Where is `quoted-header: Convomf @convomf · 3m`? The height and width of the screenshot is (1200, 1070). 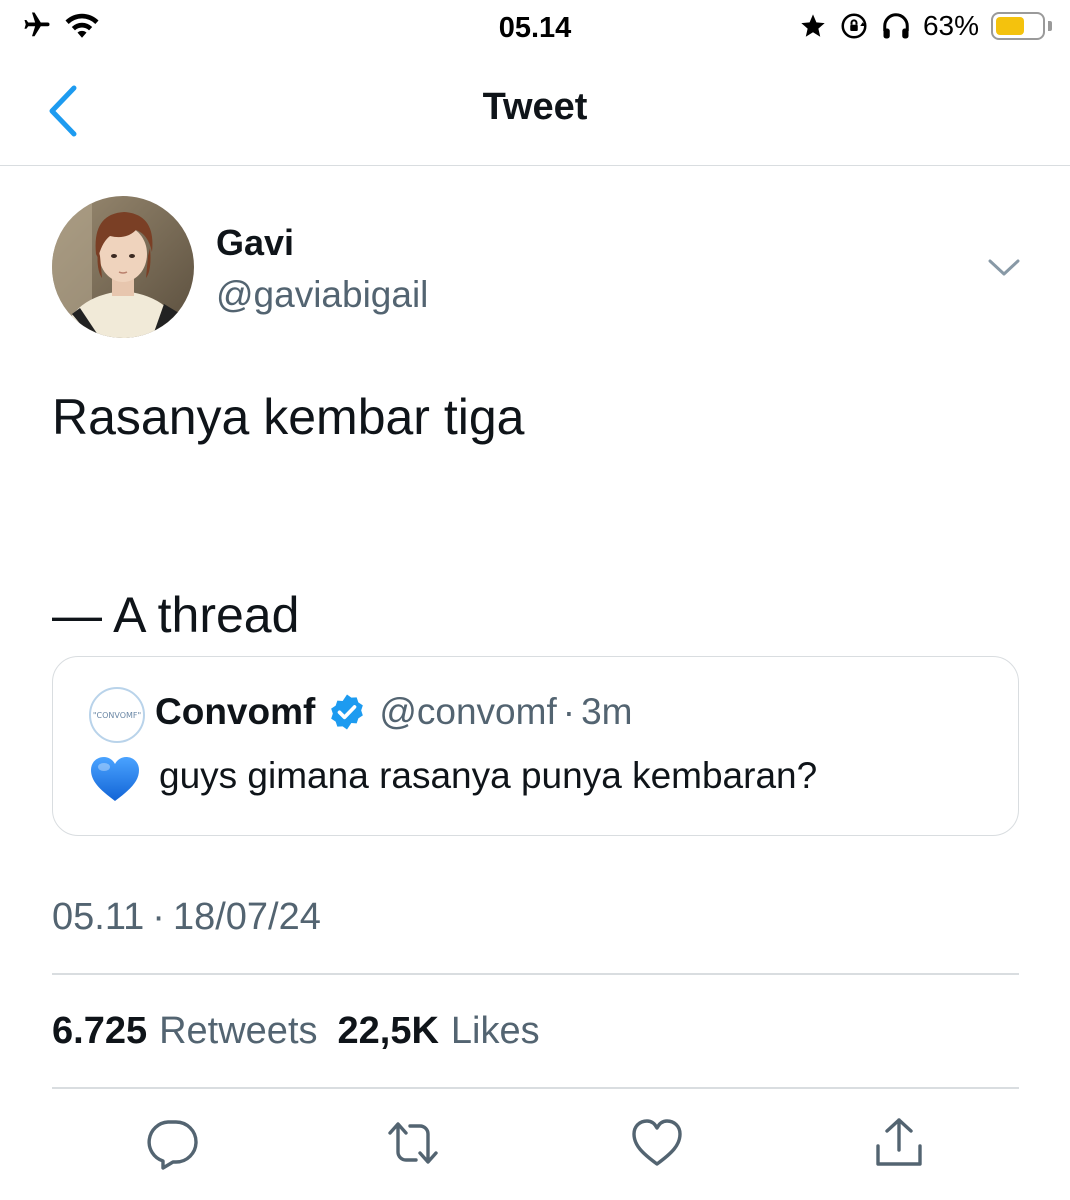 quoted-header: Convomf @convomf · 3m is located at coordinates (393, 712).